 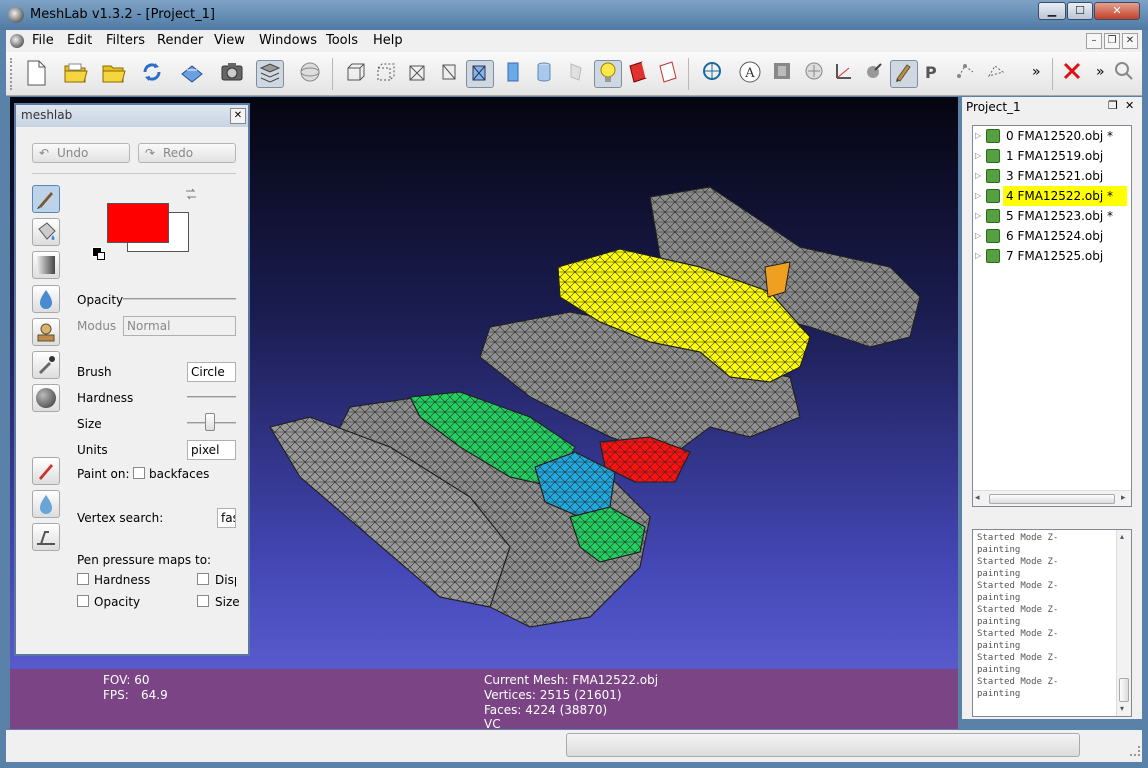 What do you see at coordinates (874, 74) in the screenshot?
I see `manipulator-icon` at bounding box center [874, 74].